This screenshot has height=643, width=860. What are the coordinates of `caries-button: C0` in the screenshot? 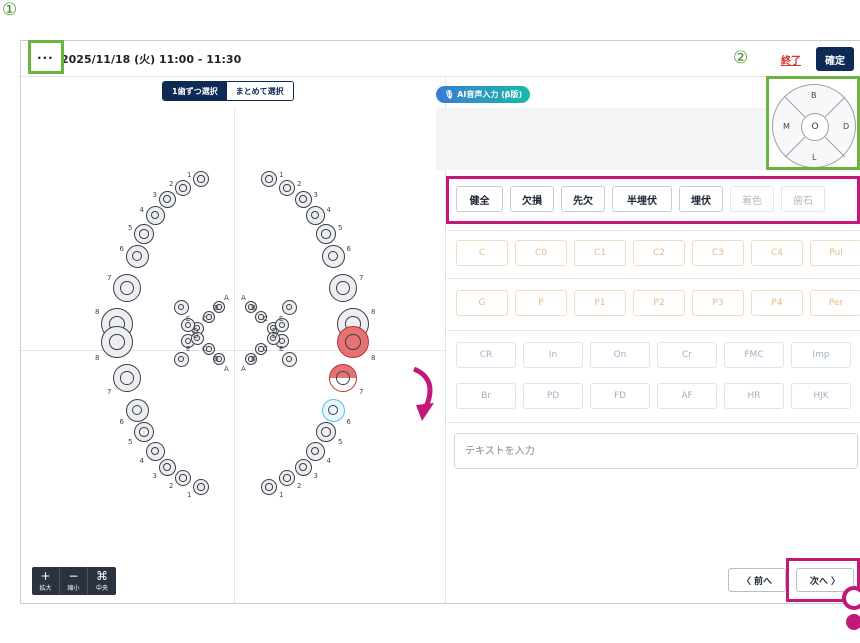 It's located at (541, 253).